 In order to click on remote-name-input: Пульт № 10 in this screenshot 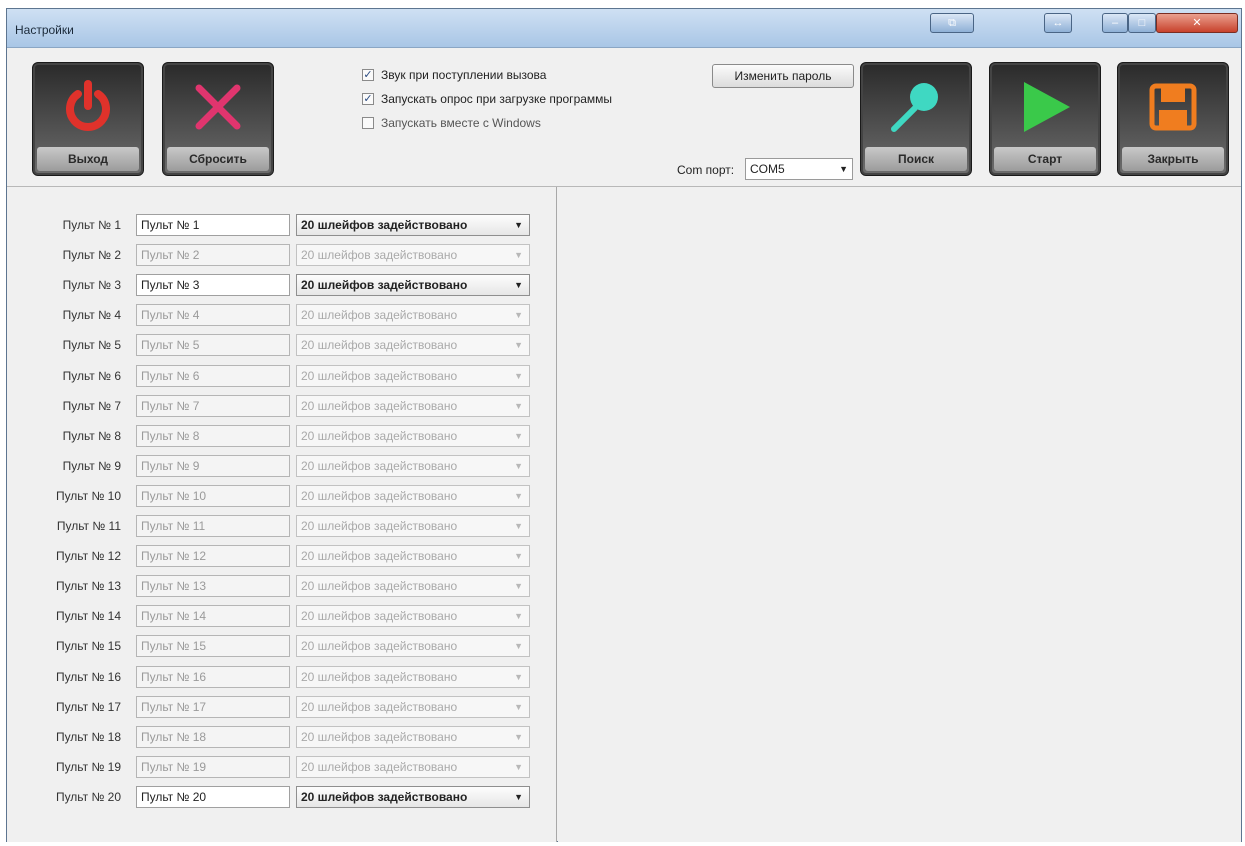, I will do `click(213, 495)`.